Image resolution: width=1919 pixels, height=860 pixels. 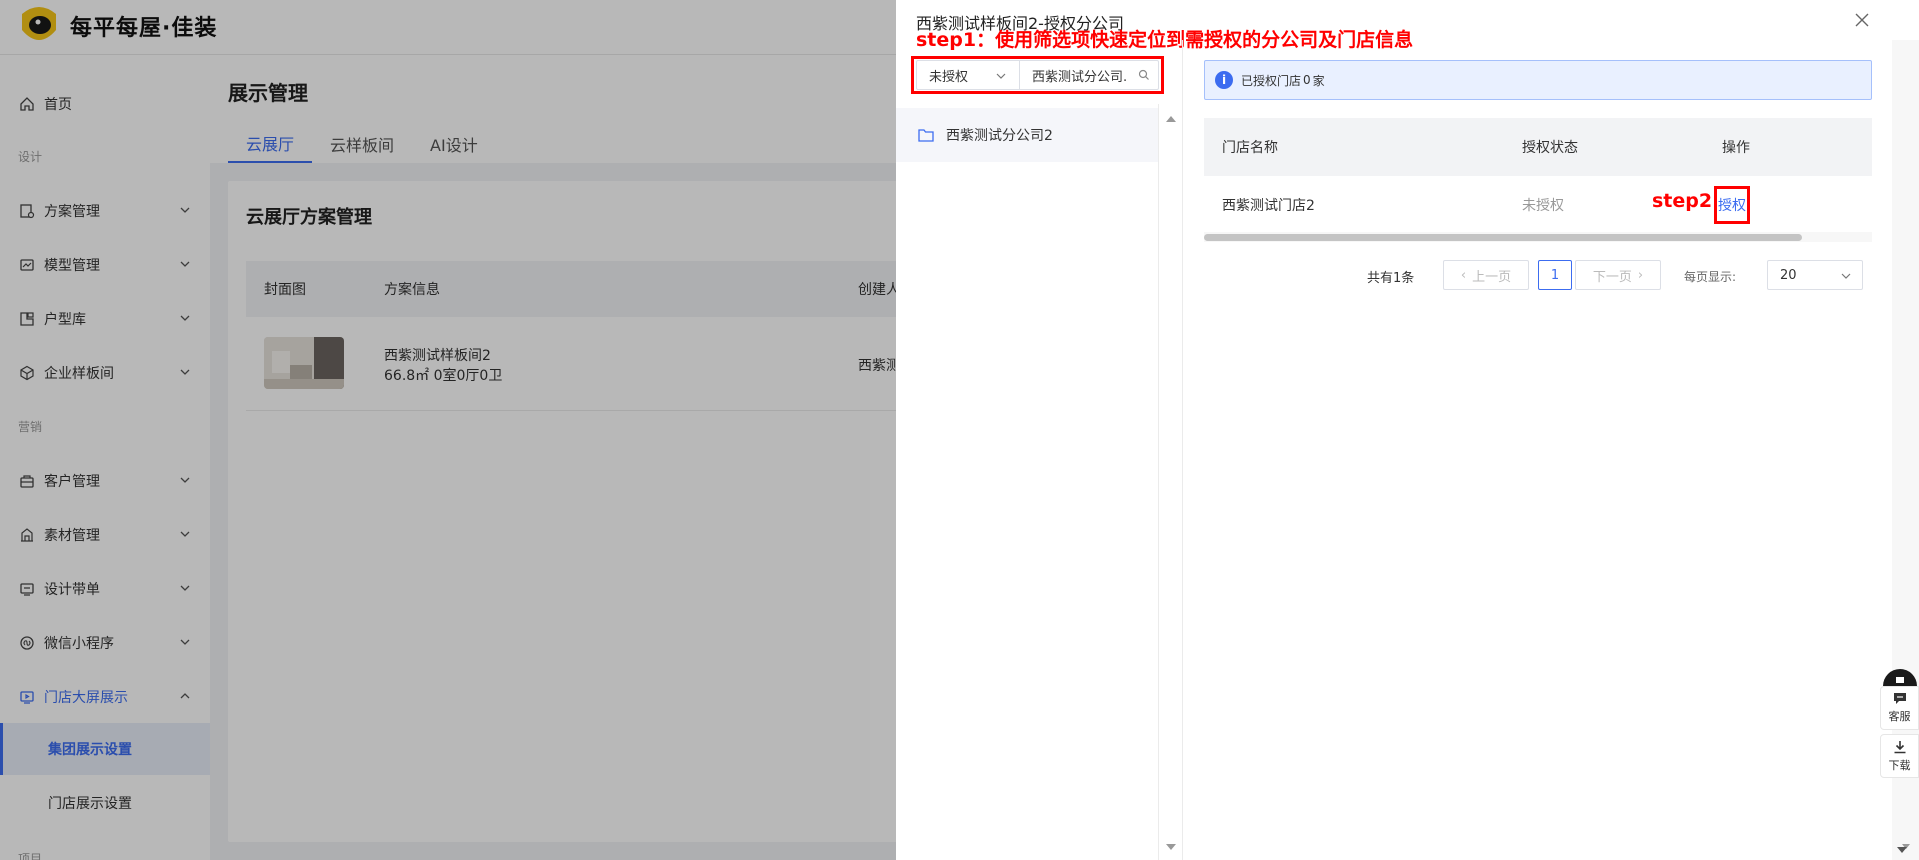 I want to click on table-row: 西紫测试门店2 未授权 授权, so click(x=1538, y=204).